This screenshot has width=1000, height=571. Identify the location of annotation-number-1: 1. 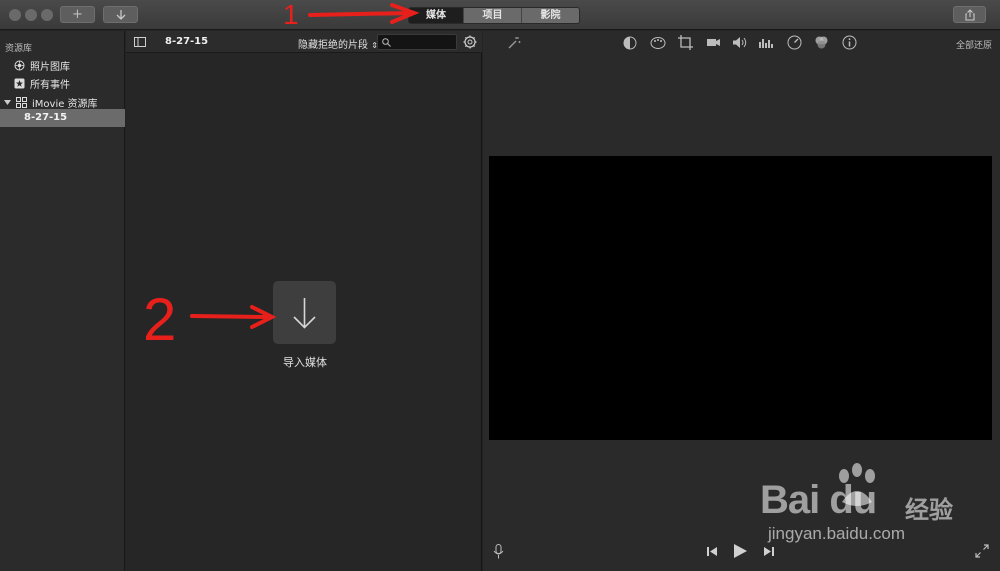
(291, 15).